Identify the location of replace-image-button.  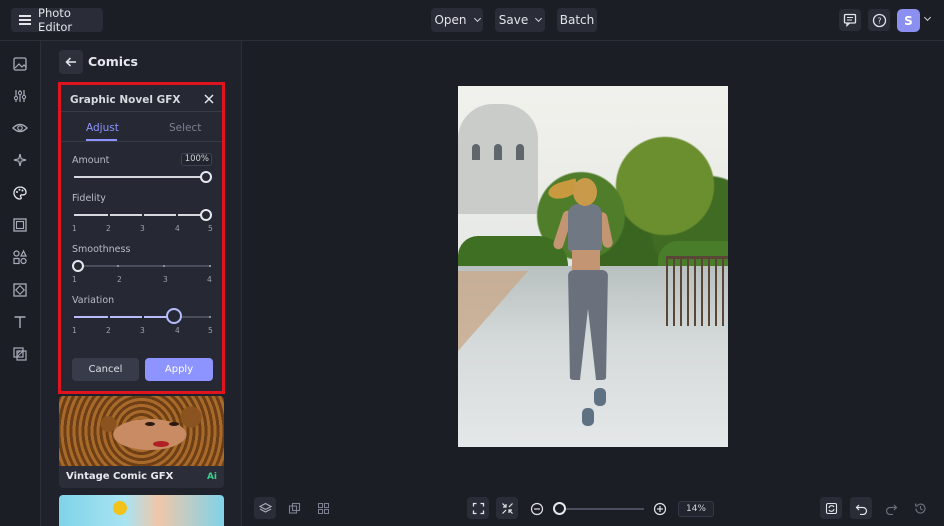
(831, 508).